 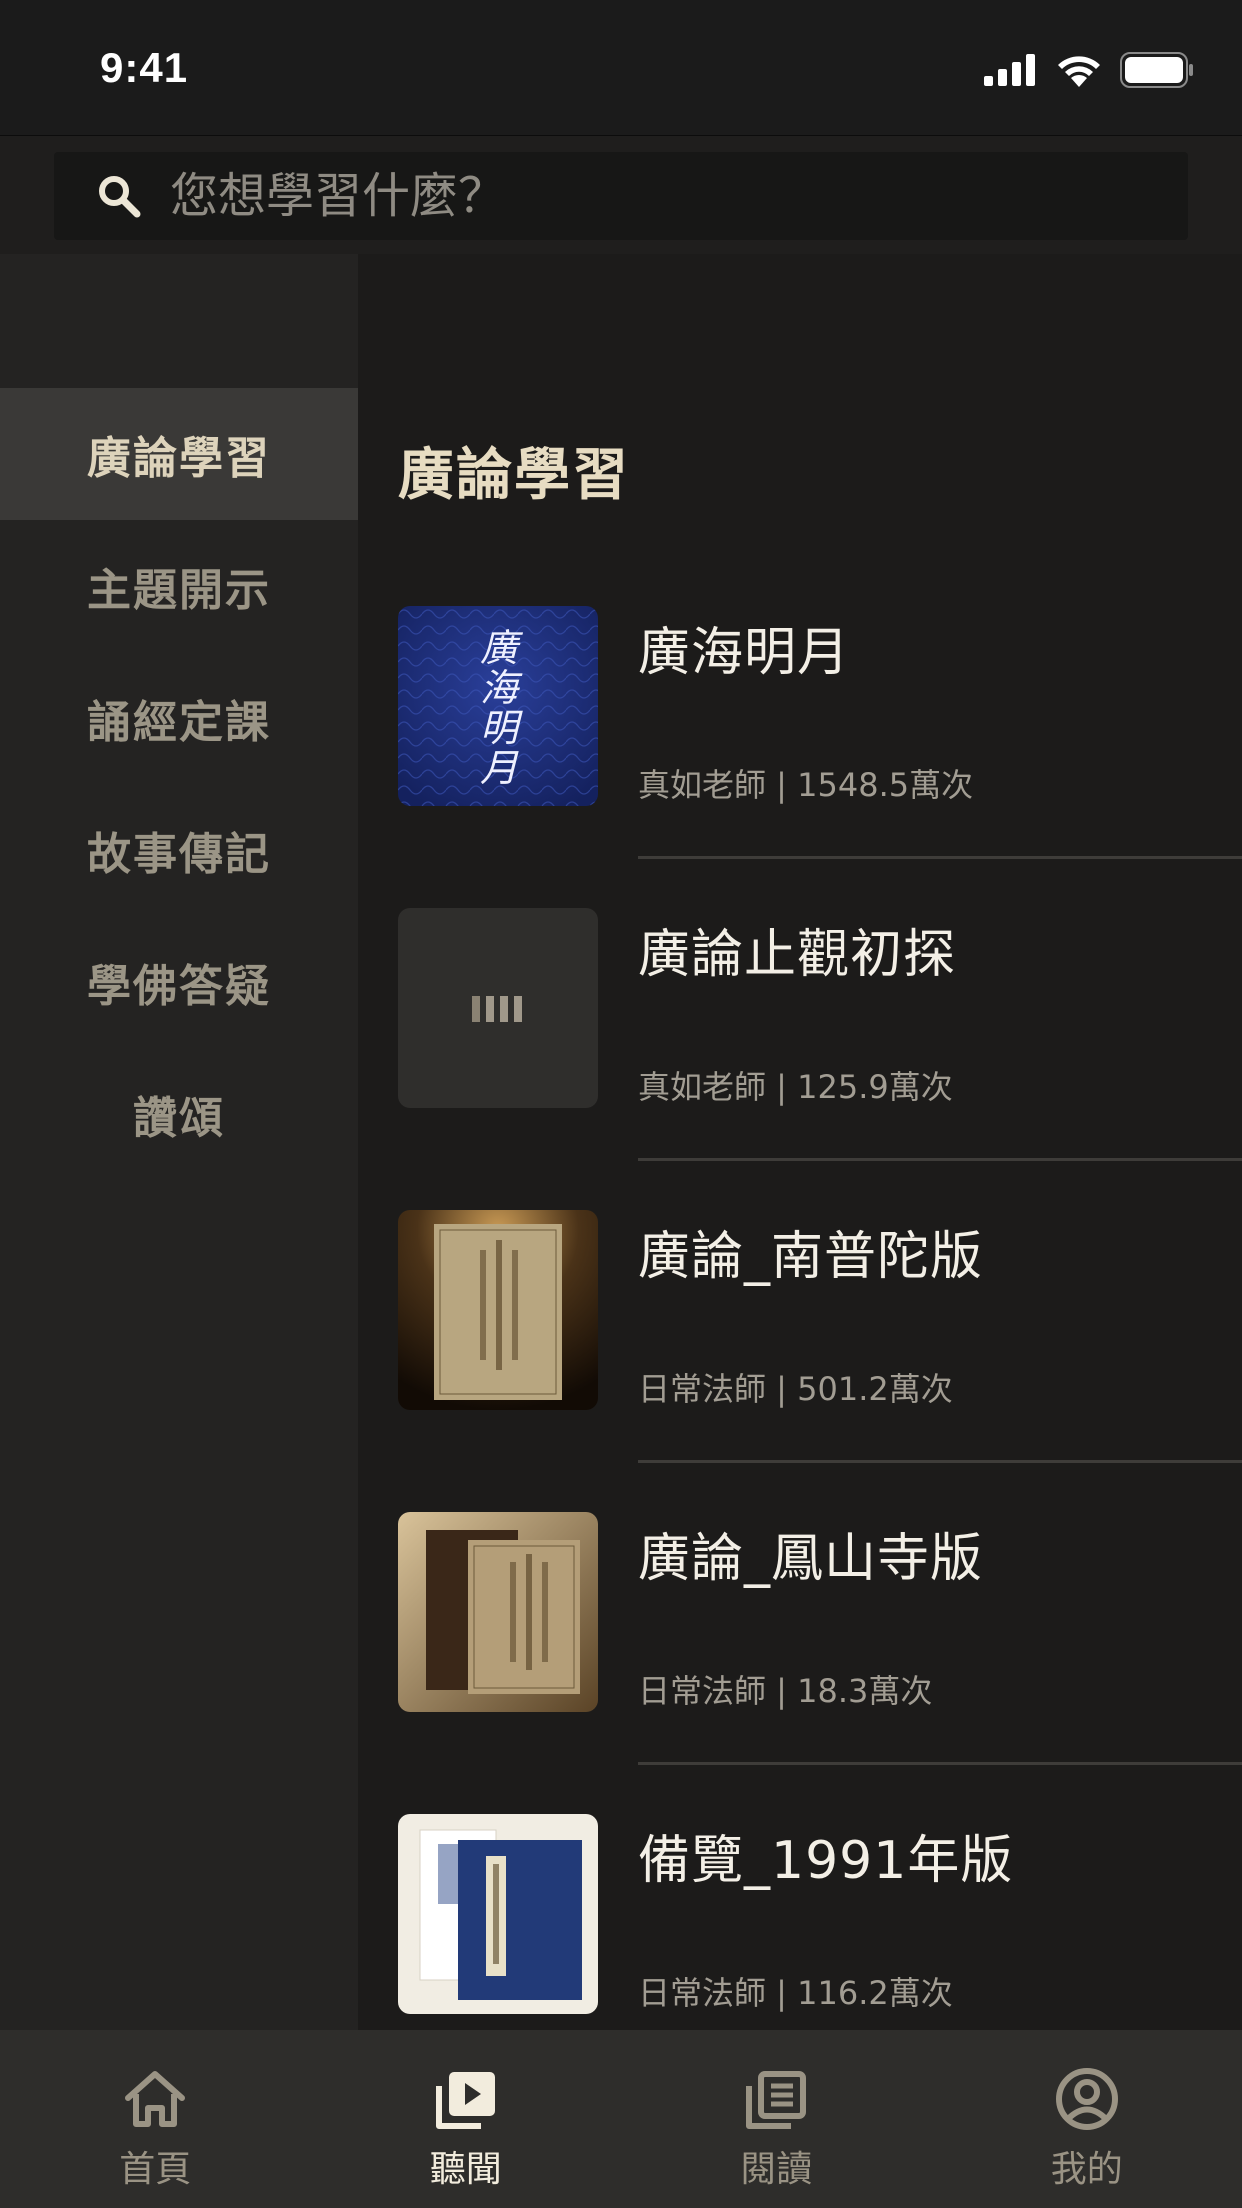 I want to click on tab-home: 首頁, so click(x=155, y=2119).